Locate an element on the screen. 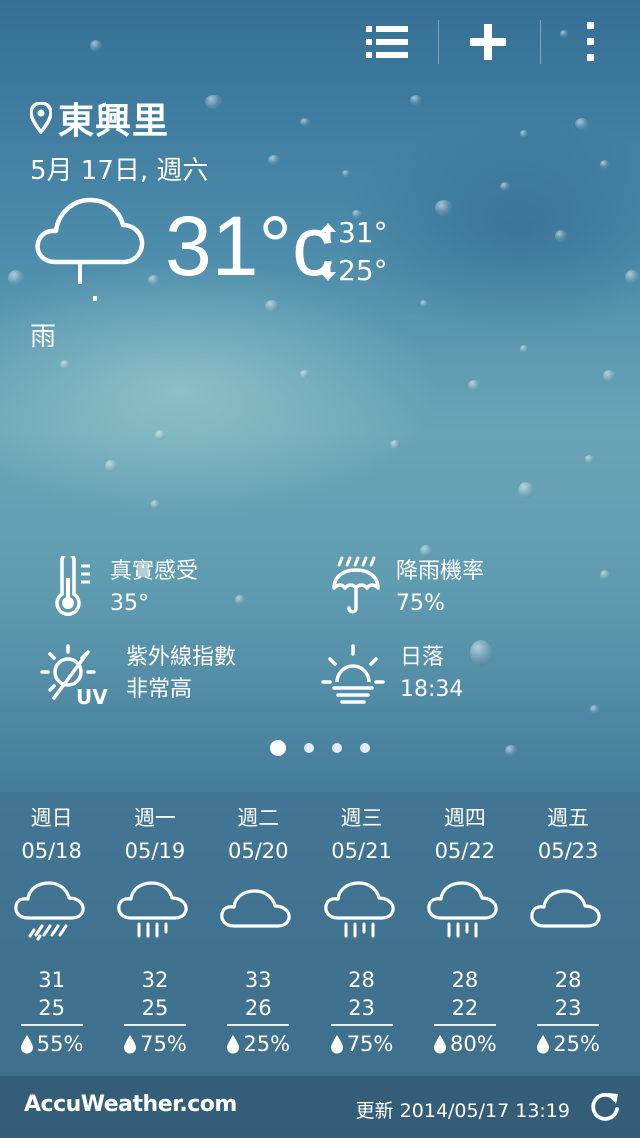 The width and height of the screenshot is (640, 1138). overflow-menu-button is located at coordinates (590, 42).